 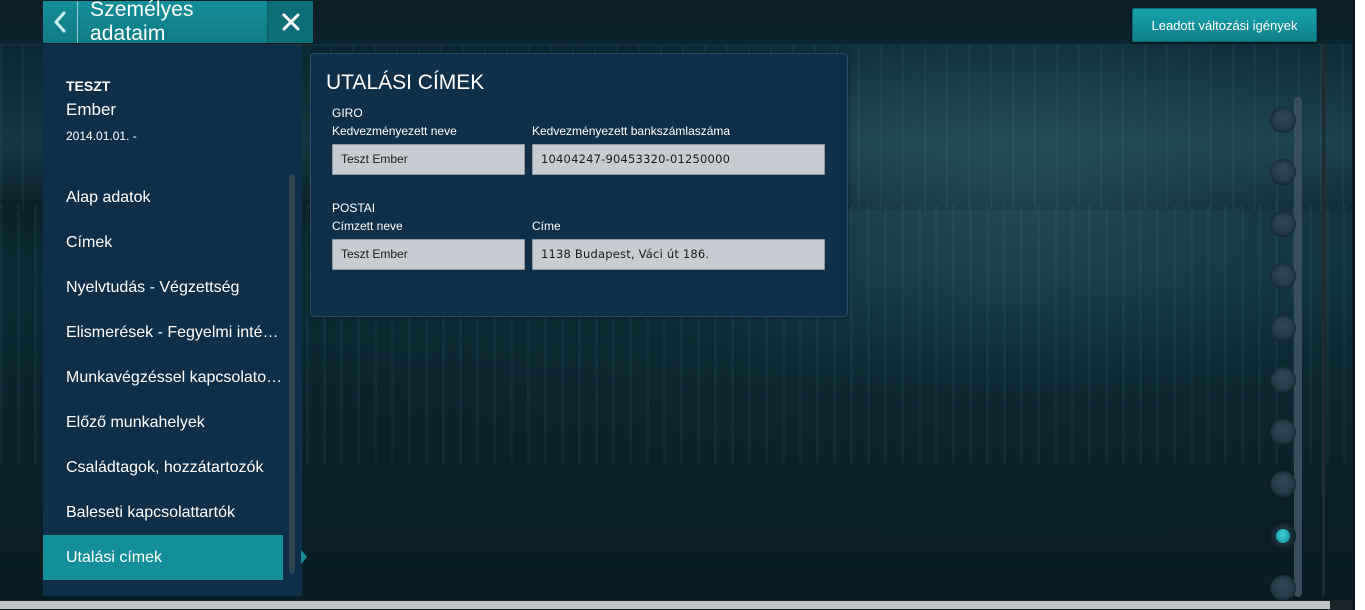 What do you see at coordinates (88, 86) in the screenshot?
I see `user-last-name: TESZT` at bounding box center [88, 86].